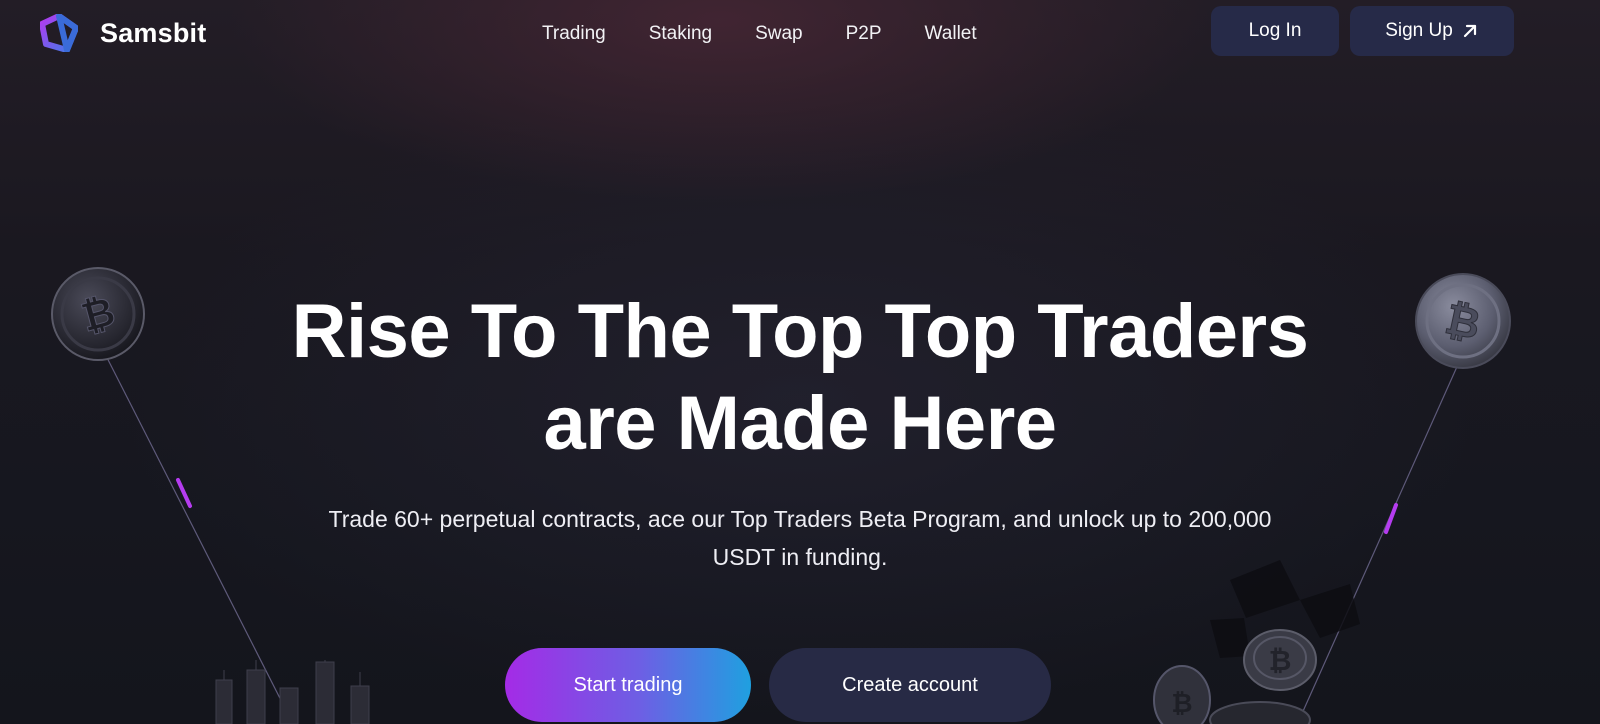  I want to click on login-button-label: Log In, so click(1275, 30).